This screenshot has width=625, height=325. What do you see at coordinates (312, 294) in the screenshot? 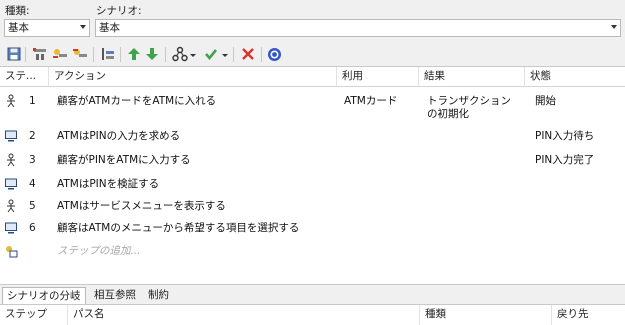
I see `bottom-tab-bar: シナリオの分岐 相互参照 制約` at bounding box center [312, 294].